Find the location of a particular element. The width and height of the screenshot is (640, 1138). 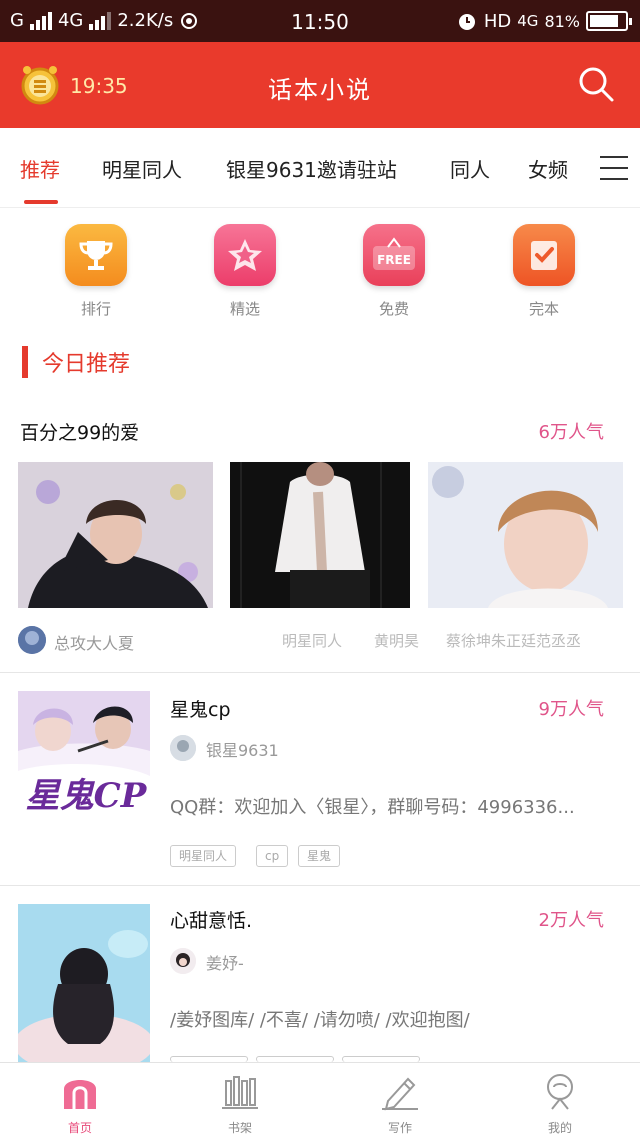

battery-percent: 81% is located at coordinates (562, 21).